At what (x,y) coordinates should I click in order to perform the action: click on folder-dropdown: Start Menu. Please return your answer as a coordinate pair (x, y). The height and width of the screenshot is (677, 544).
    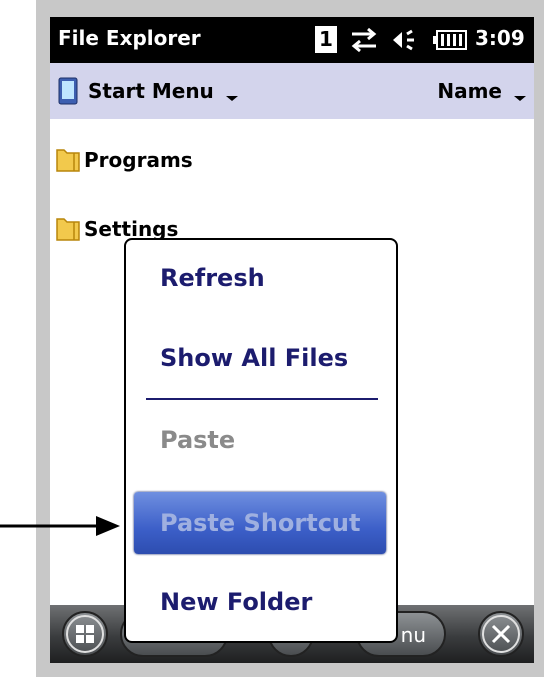
    Looking at the image, I should click on (168, 91).